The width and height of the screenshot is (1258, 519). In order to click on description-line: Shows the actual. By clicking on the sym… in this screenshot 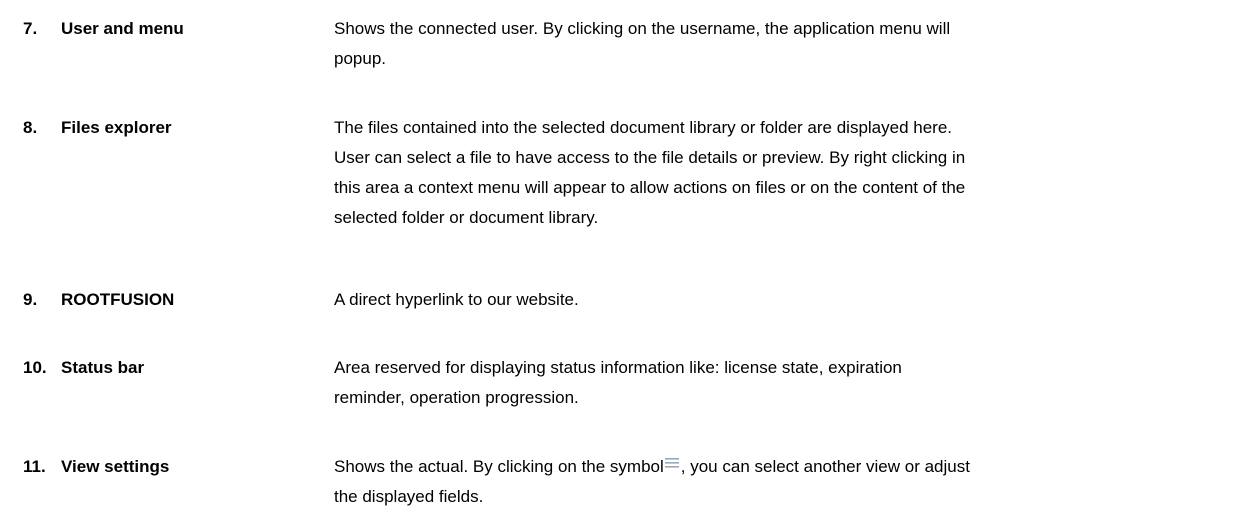, I will do `click(784, 467)`.